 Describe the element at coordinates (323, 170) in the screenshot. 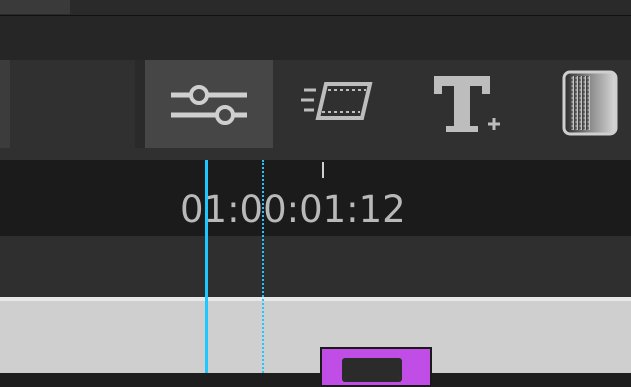

I see `ruler-tick` at that location.